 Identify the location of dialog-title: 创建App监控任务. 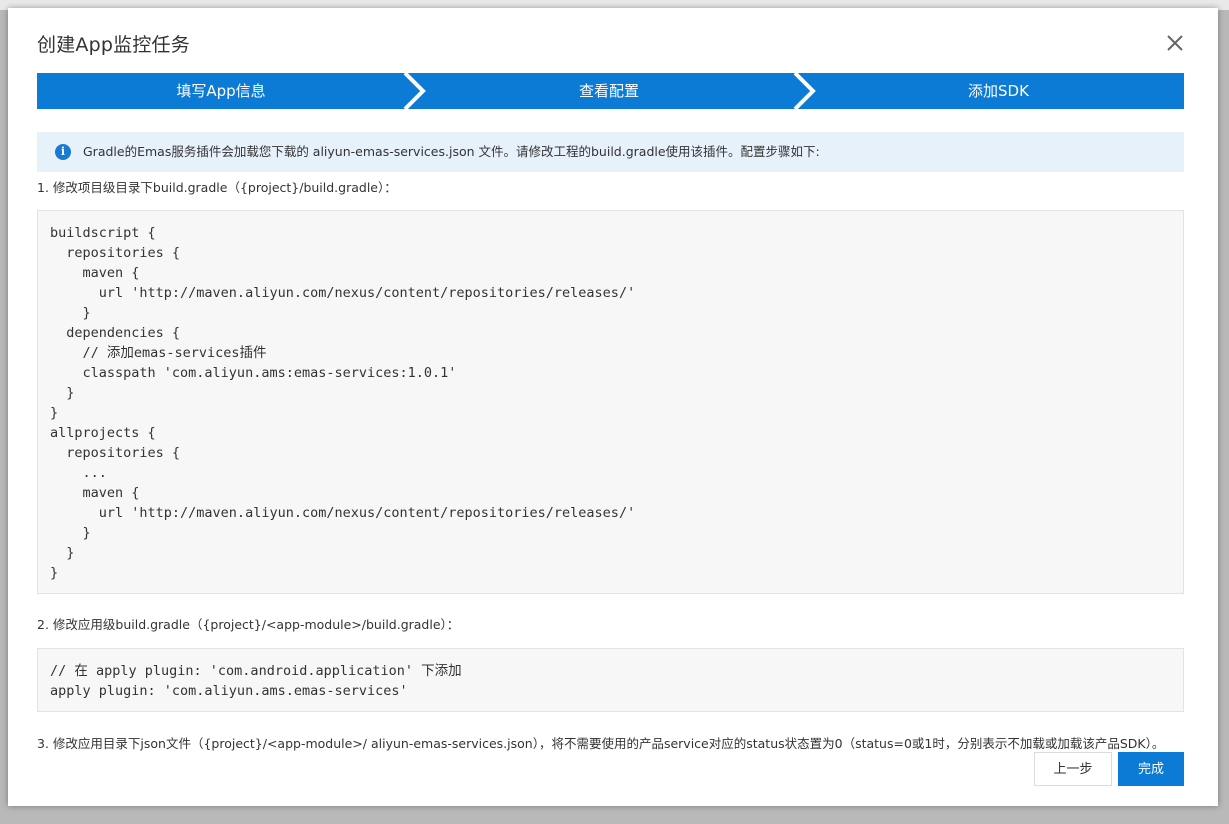
(113, 45).